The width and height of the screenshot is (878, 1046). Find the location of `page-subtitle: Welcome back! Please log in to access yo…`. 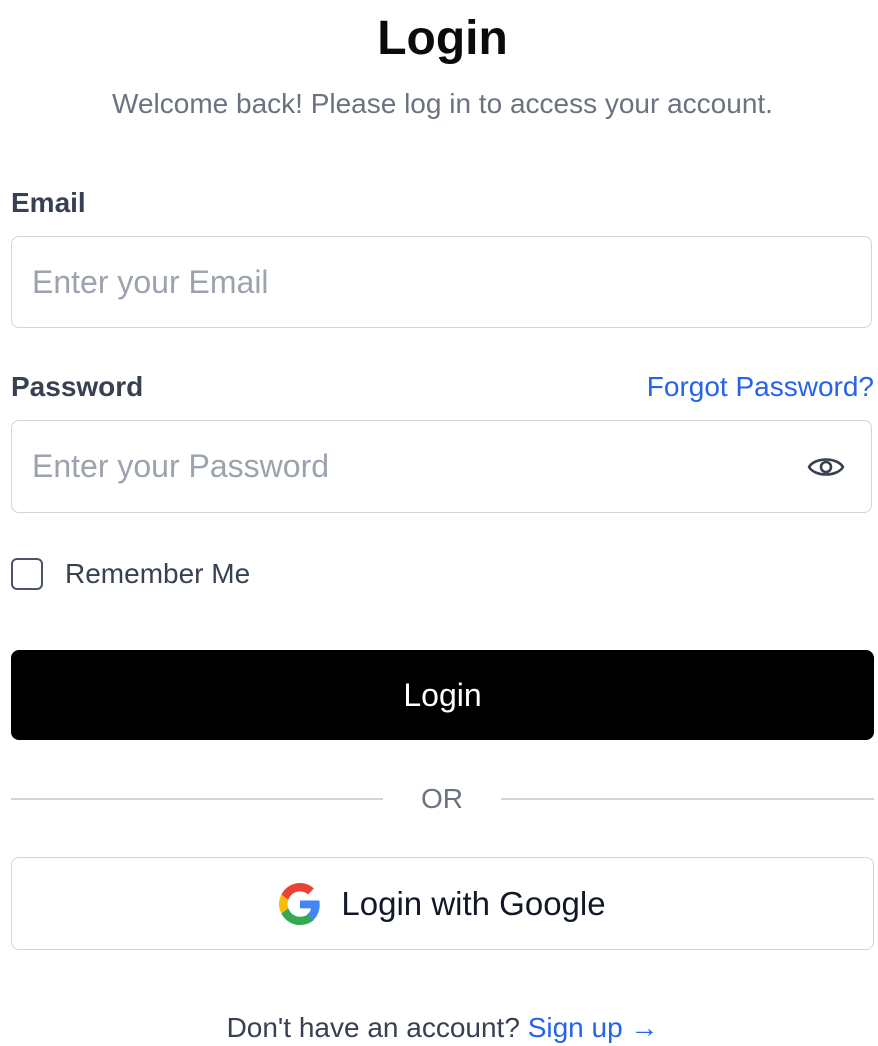

page-subtitle: Welcome back! Please log in to access yo… is located at coordinates (442, 103).